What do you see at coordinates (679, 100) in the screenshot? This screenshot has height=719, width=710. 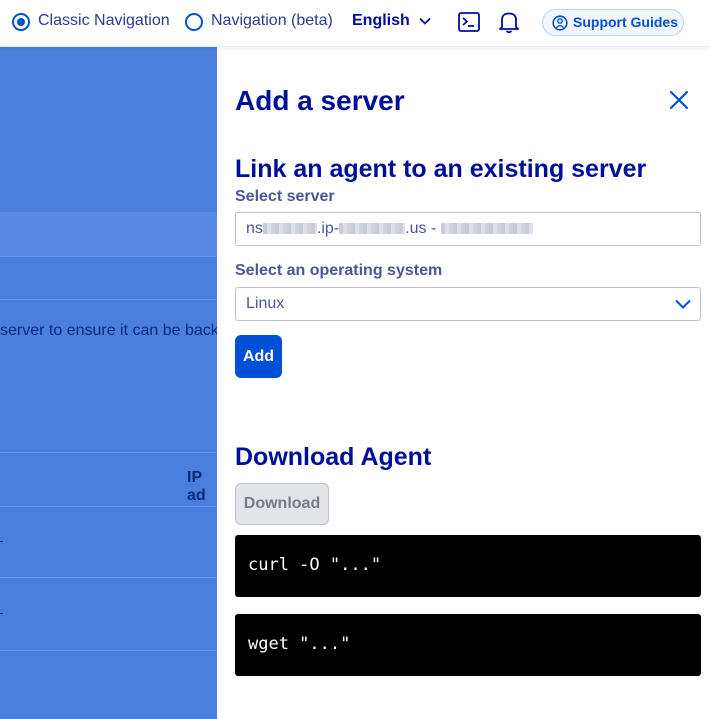 I see `close-icon` at bounding box center [679, 100].